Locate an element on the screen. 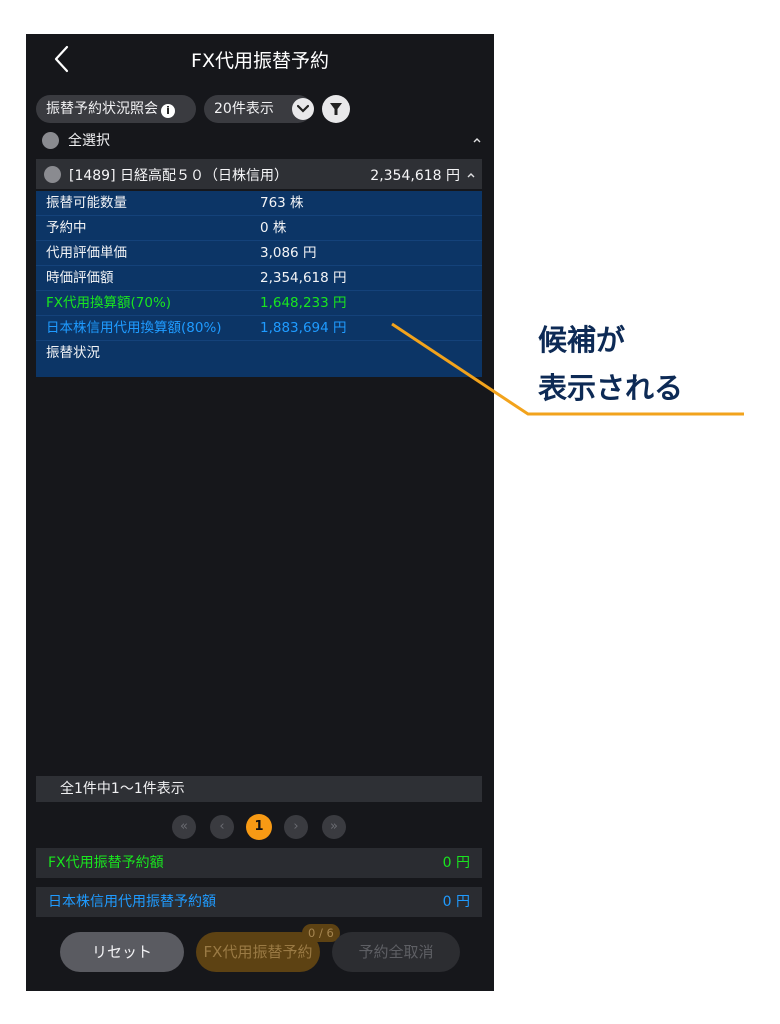 This screenshot has height=1024, width=780. callout-line is located at coordinates (567, 369).